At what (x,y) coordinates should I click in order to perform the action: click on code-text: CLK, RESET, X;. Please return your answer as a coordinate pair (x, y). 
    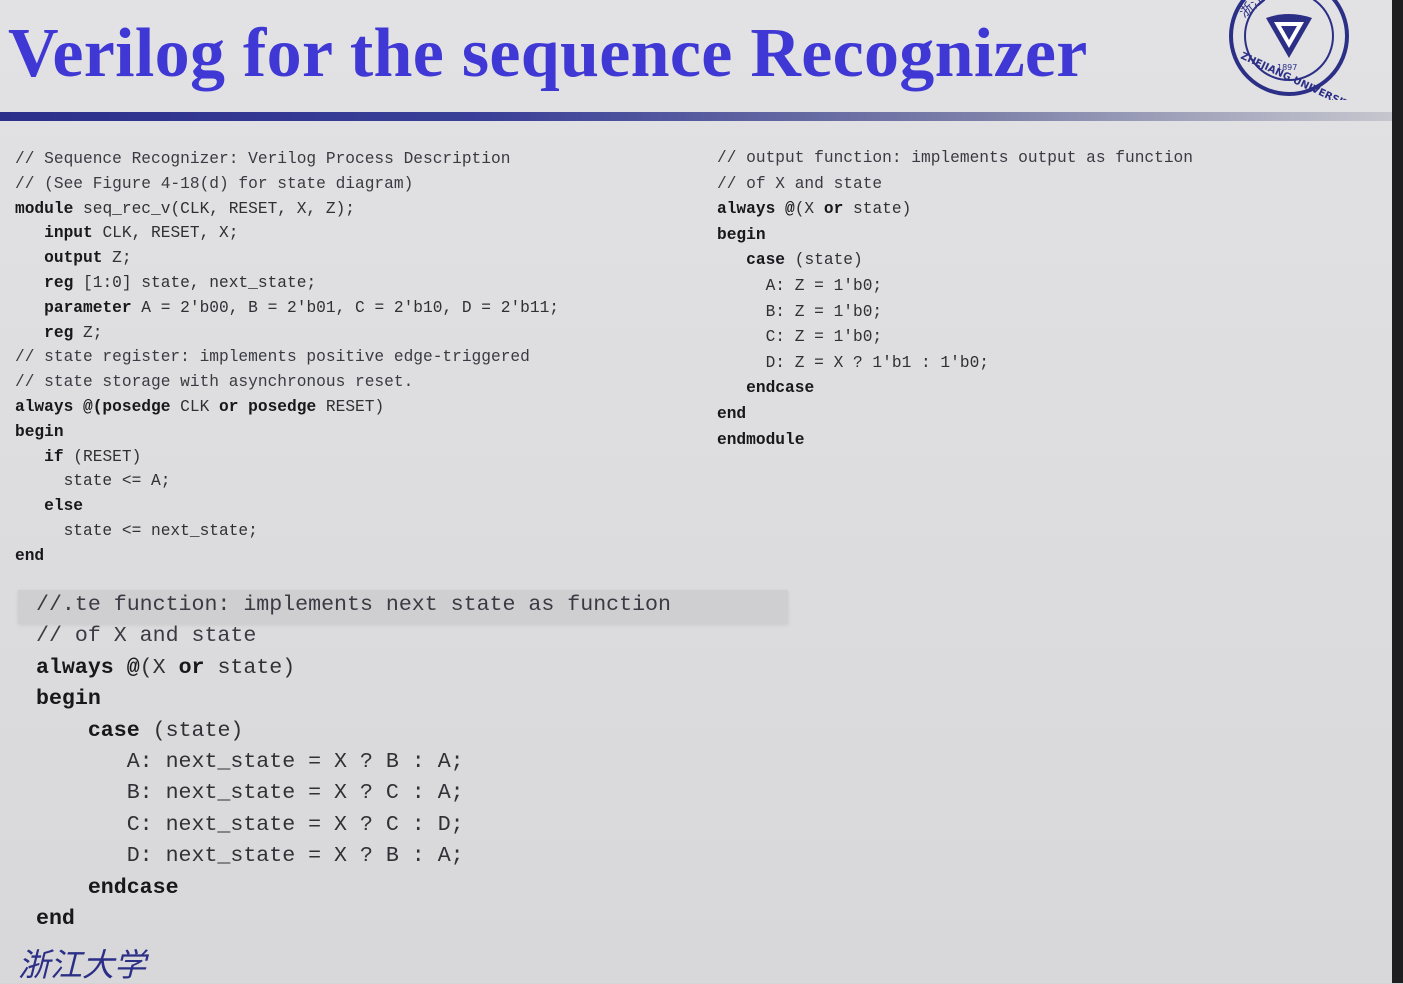
    Looking at the image, I should click on (165, 233).